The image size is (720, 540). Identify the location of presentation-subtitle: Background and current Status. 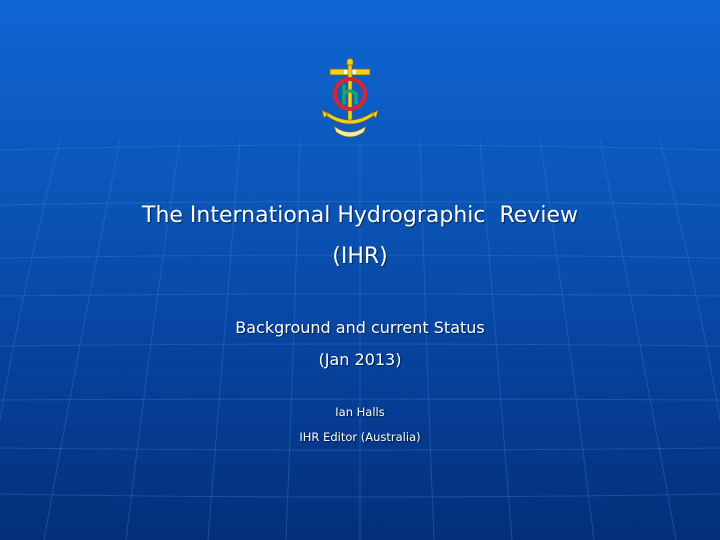
(360, 327).